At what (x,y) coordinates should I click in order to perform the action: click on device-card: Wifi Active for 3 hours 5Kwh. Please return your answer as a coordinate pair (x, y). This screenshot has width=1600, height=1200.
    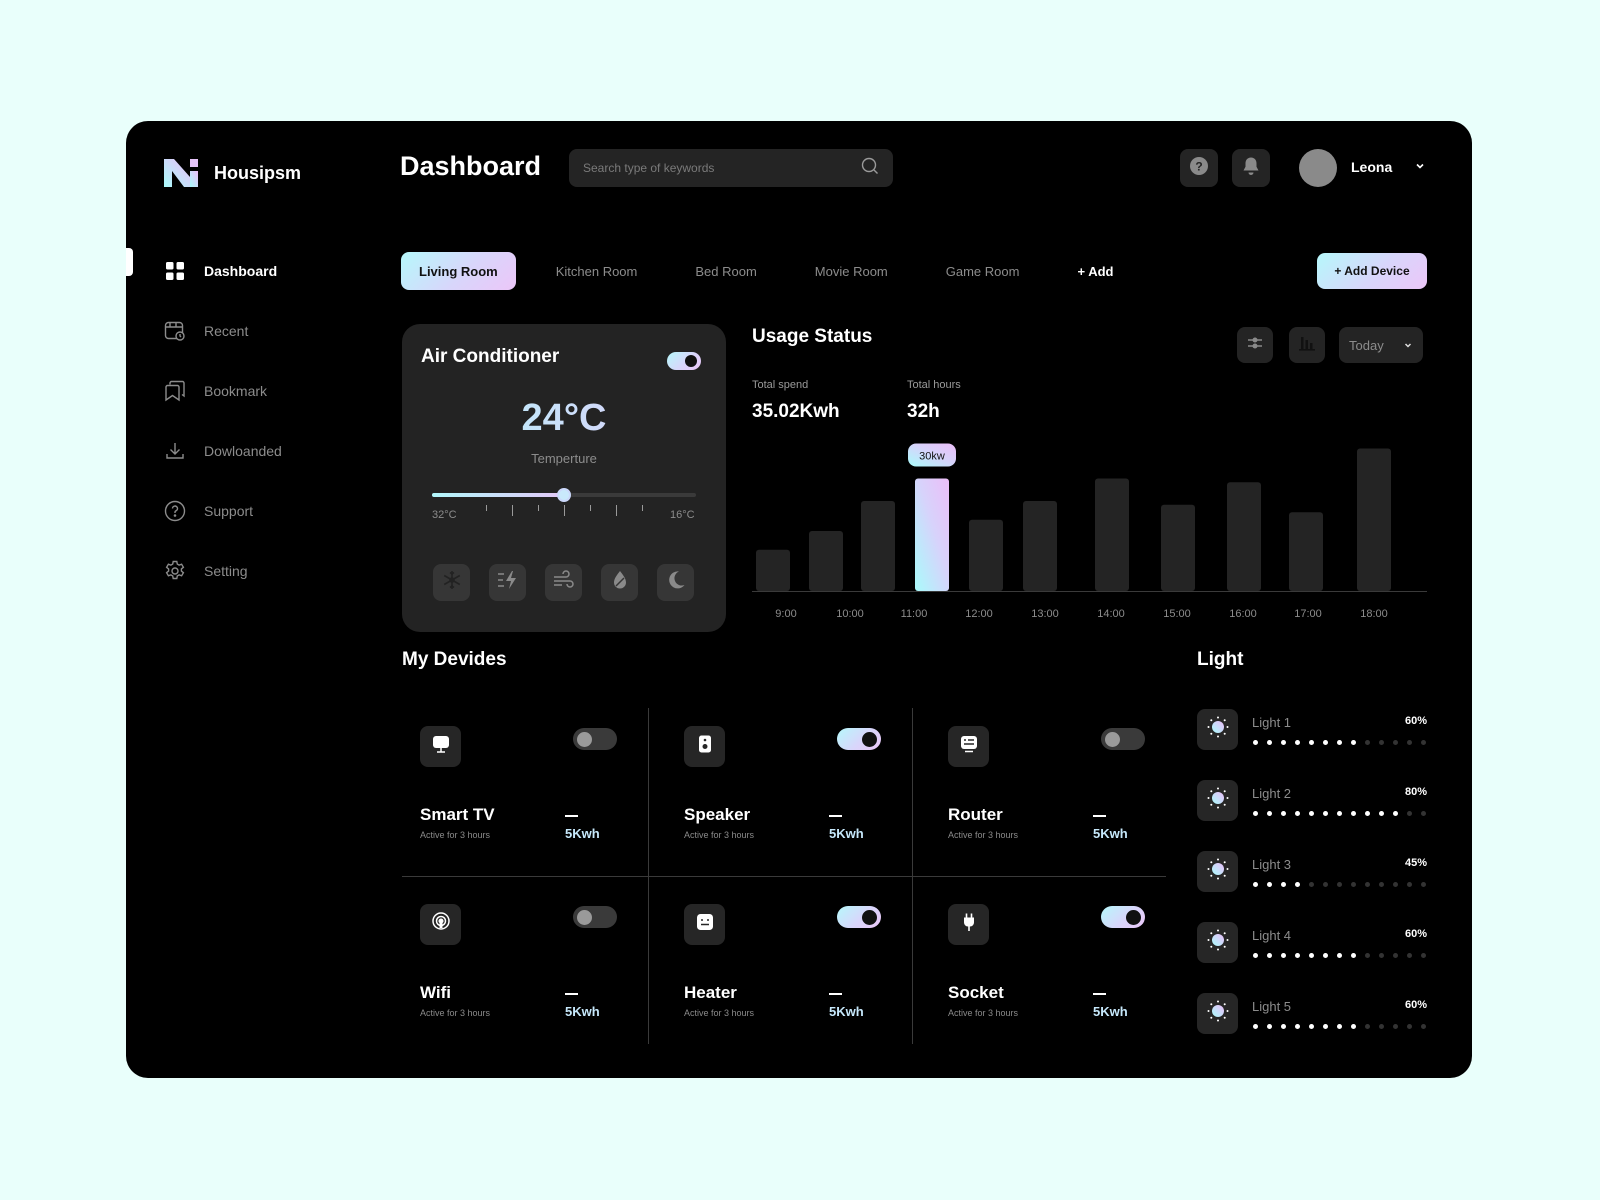
    Looking at the image, I should click on (529, 970).